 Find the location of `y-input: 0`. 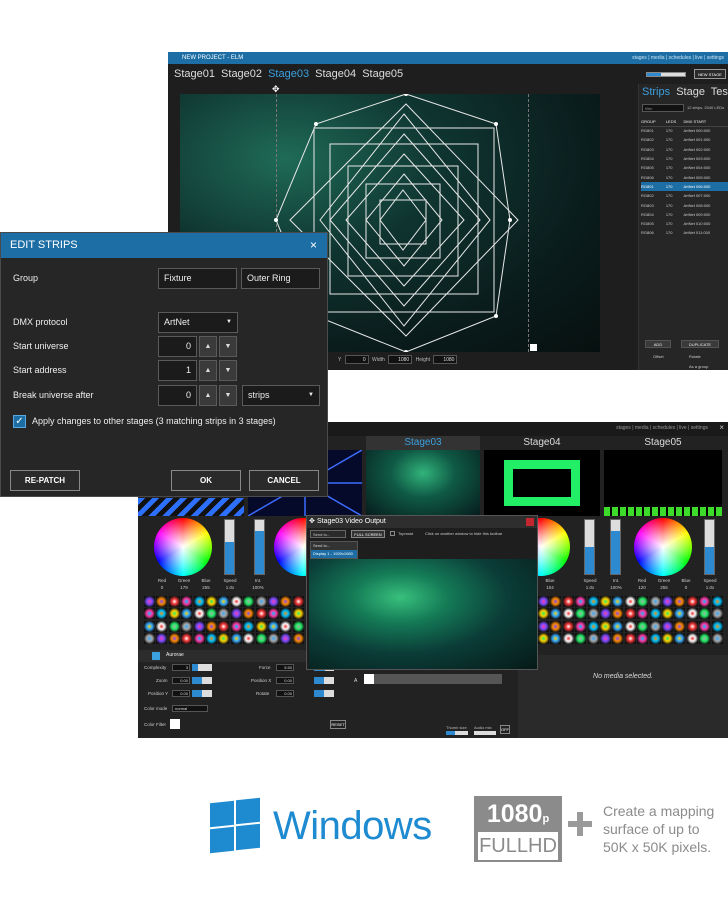

y-input: 0 is located at coordinates (356, 359).